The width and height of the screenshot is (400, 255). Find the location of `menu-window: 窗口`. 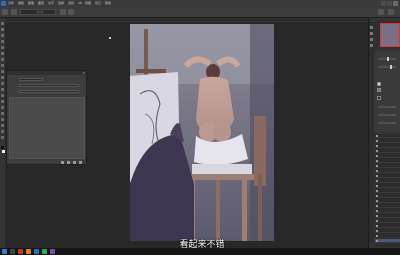

menu-window: 窗口 is located at coordinates (98, 3).